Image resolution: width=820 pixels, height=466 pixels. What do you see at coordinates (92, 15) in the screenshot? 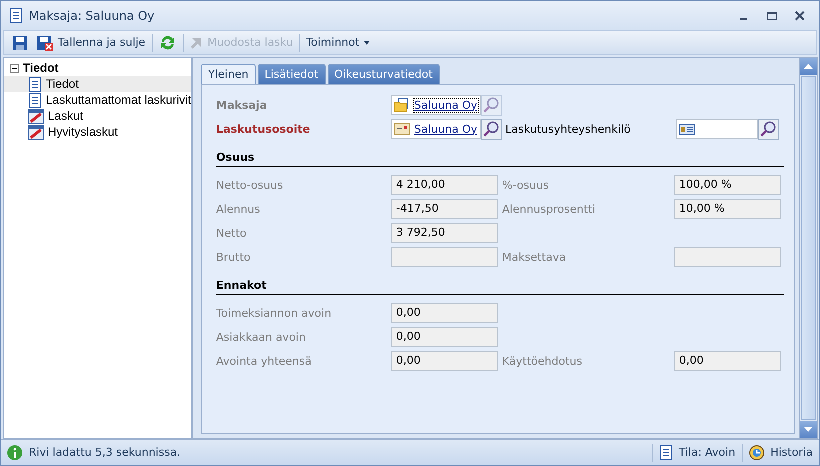
I see `window-title: Maksaja: Saluuna Oy` at bounding box center [92, 15].